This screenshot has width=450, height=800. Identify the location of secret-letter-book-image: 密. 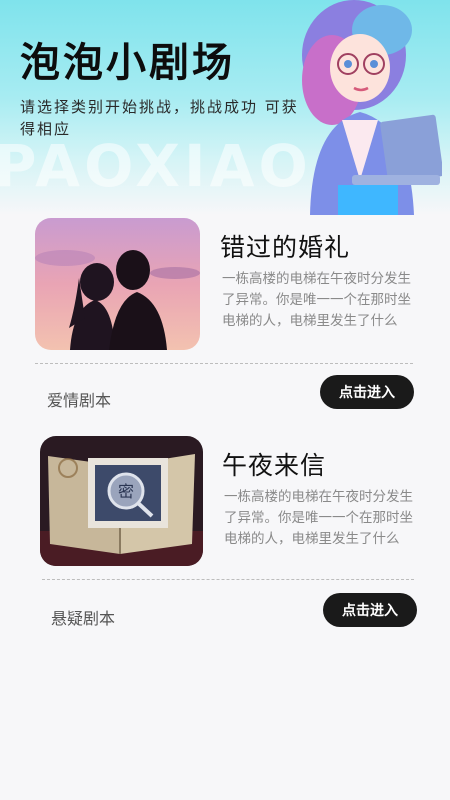
(121, 501).